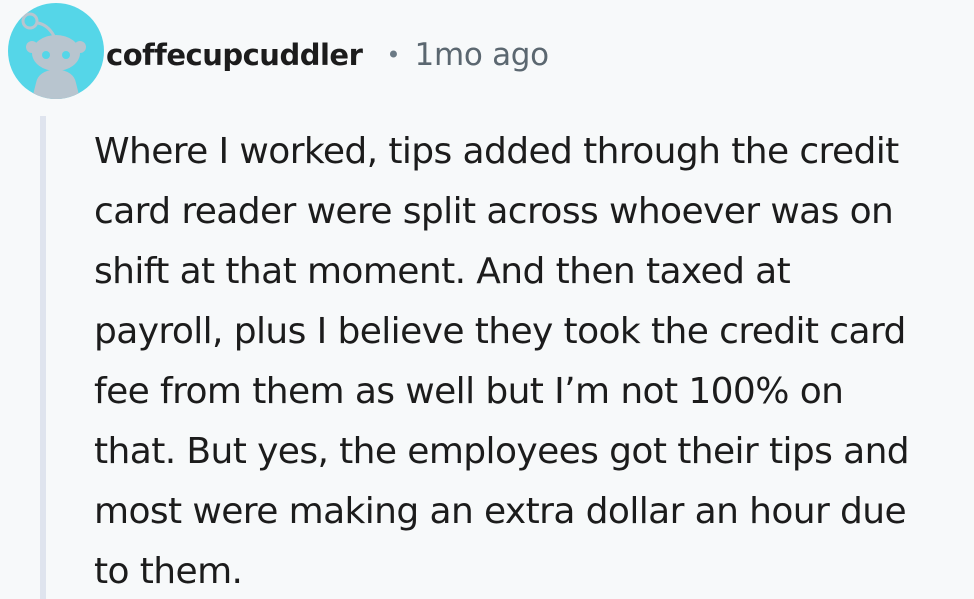  I want to click on comment-meta: coffecupcuddler • 1mo ago, so click(327, 55).